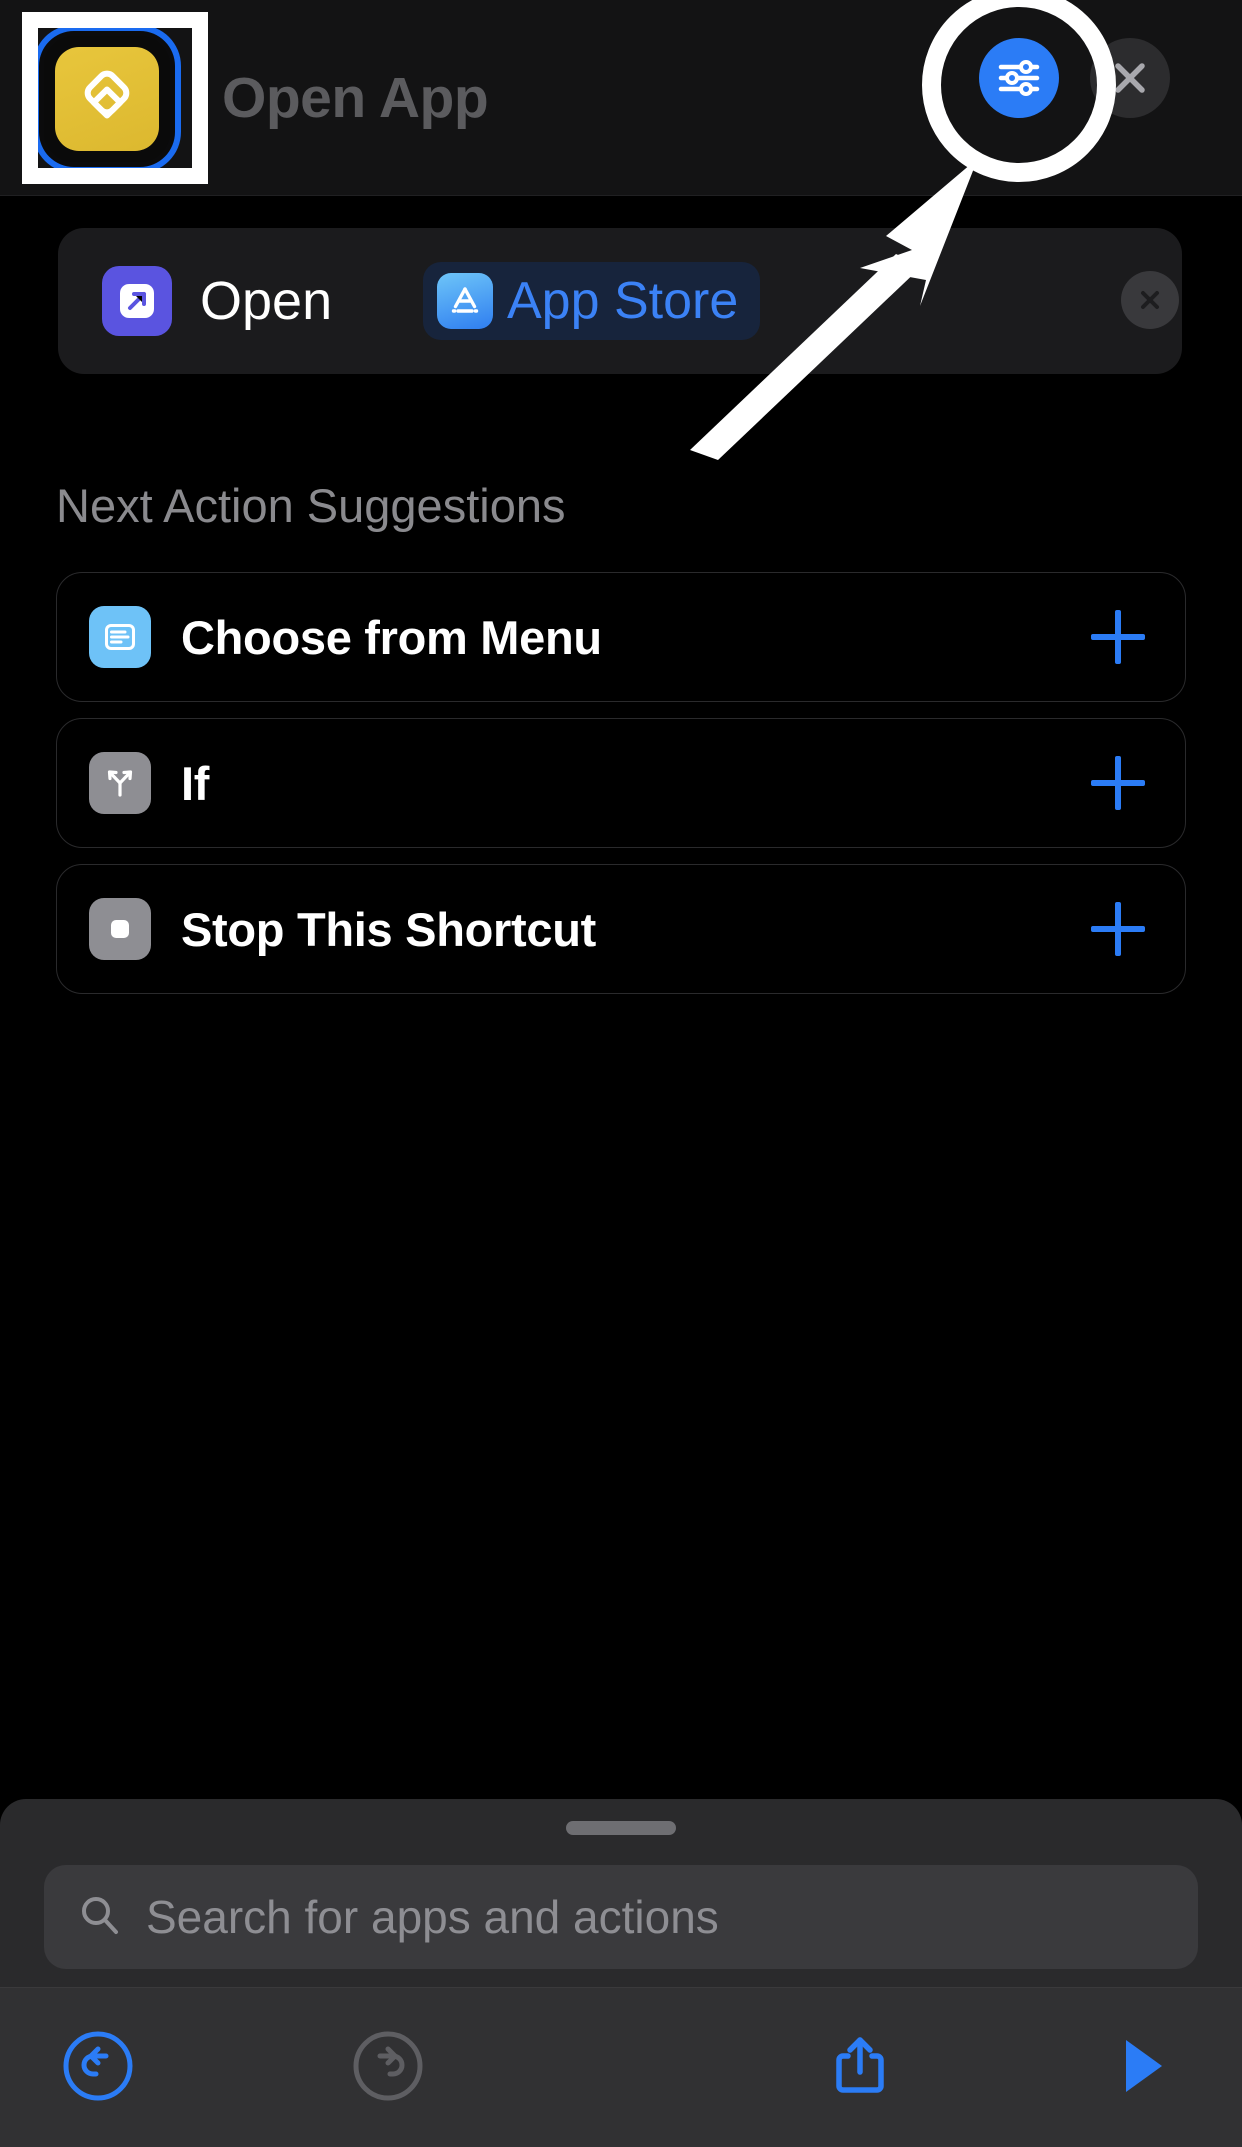  Describe the element at coordinates (195, 783) in the screenshot. I see `list-item-label: If` at that location.